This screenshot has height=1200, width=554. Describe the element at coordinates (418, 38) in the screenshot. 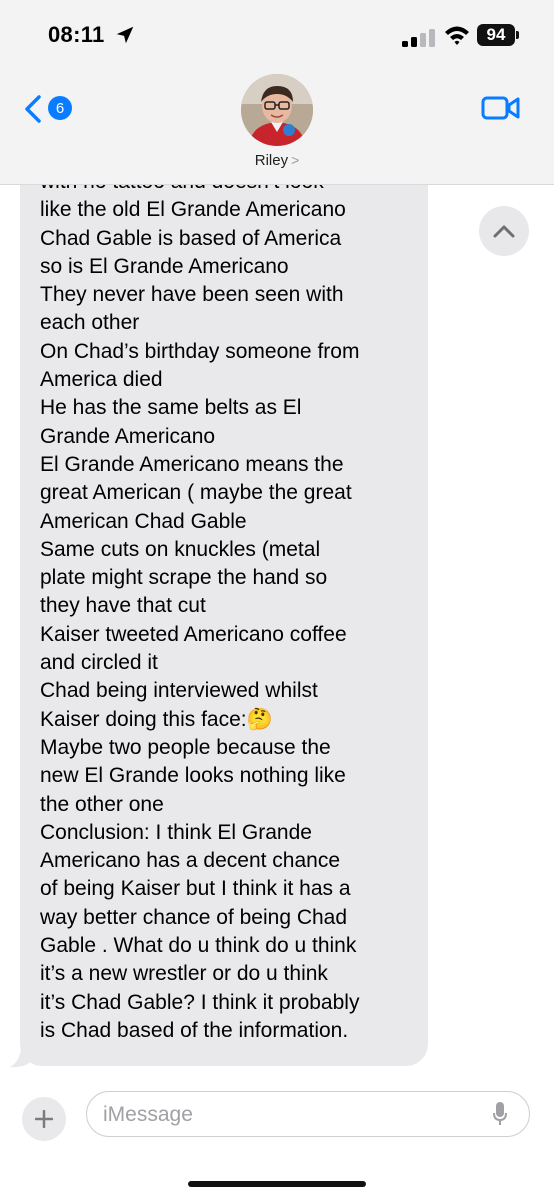

I see `signal-icon` at that location.